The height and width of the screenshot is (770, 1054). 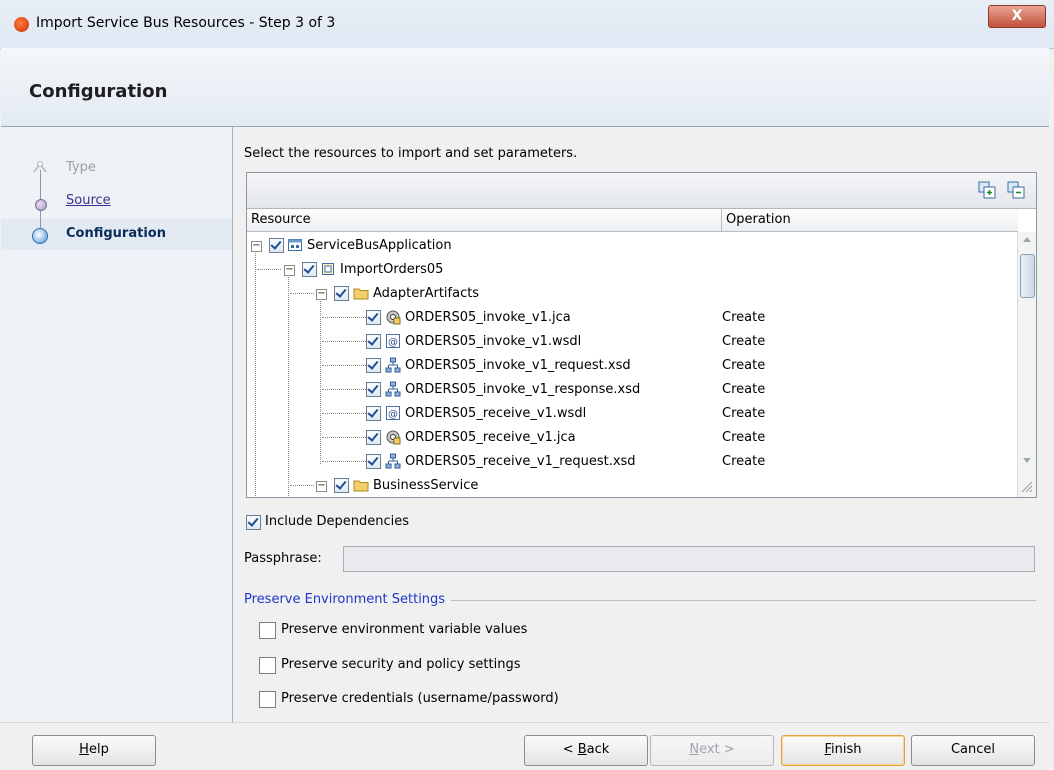 I want to click on tree-row: − AdapterArtifacts, so click(x=631, y=294).